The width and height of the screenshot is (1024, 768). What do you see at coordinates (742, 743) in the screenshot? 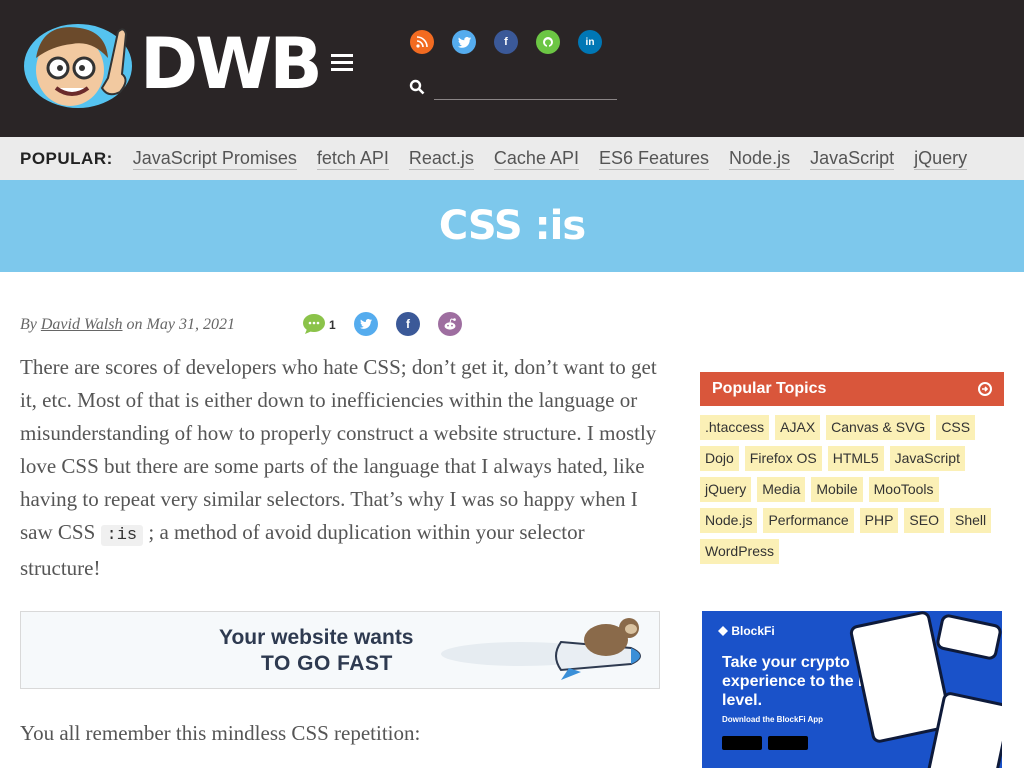
I see `app-store-badge-icon` at bounding box center [742, 743].